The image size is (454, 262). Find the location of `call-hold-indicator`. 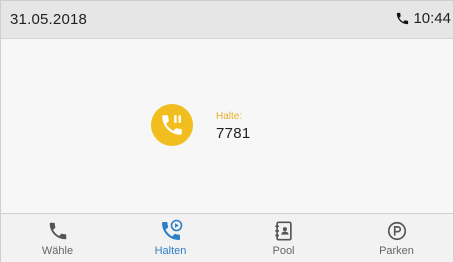

call-hold-indicator is located at coordinates (172, 125).